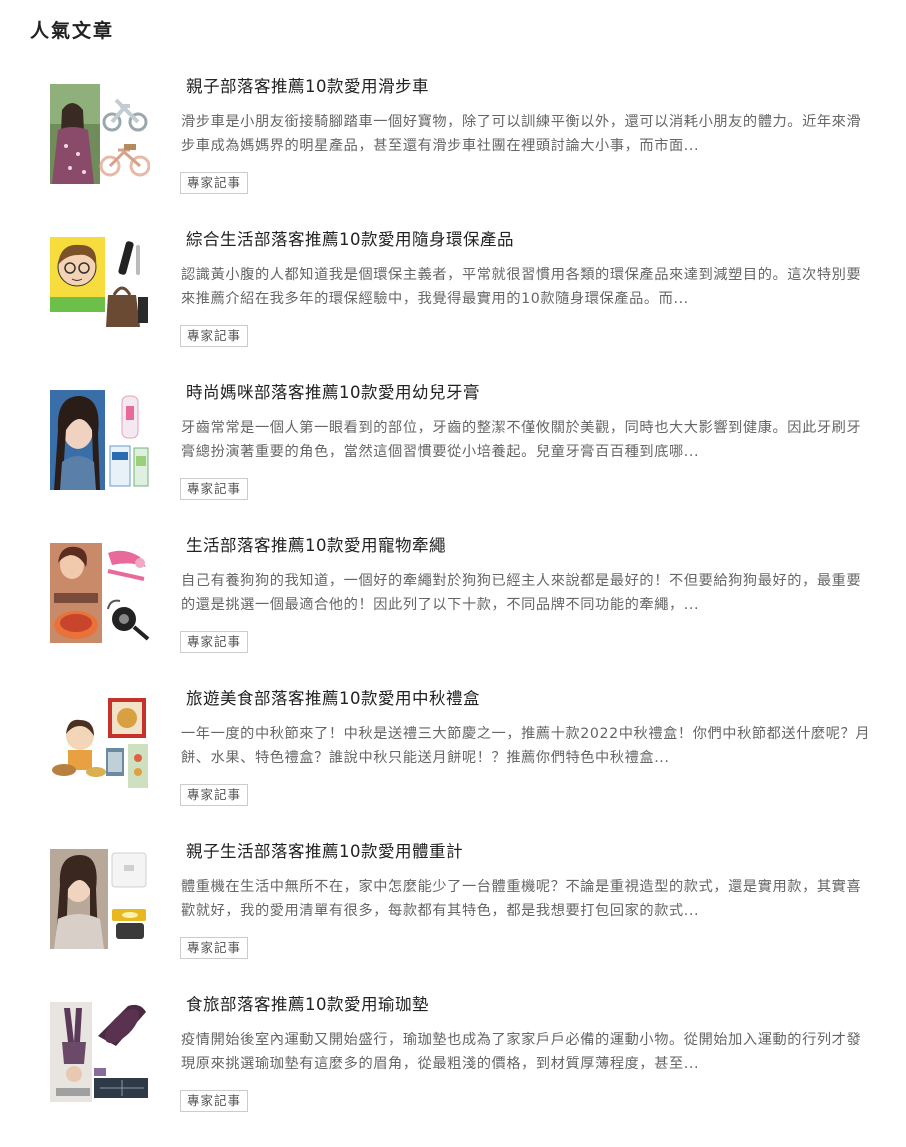  I want to click on article-title: 綜合生活部落客推薦10款愛用隨身環保產品, so click(350, 240).